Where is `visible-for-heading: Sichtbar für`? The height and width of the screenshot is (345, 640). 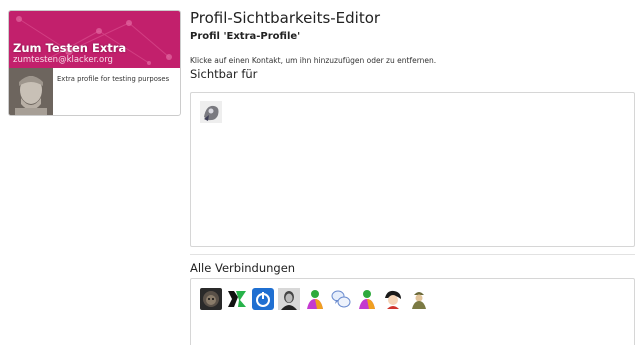
visible-for-heading: Sichtbar für is located at coordinates (224, 74).